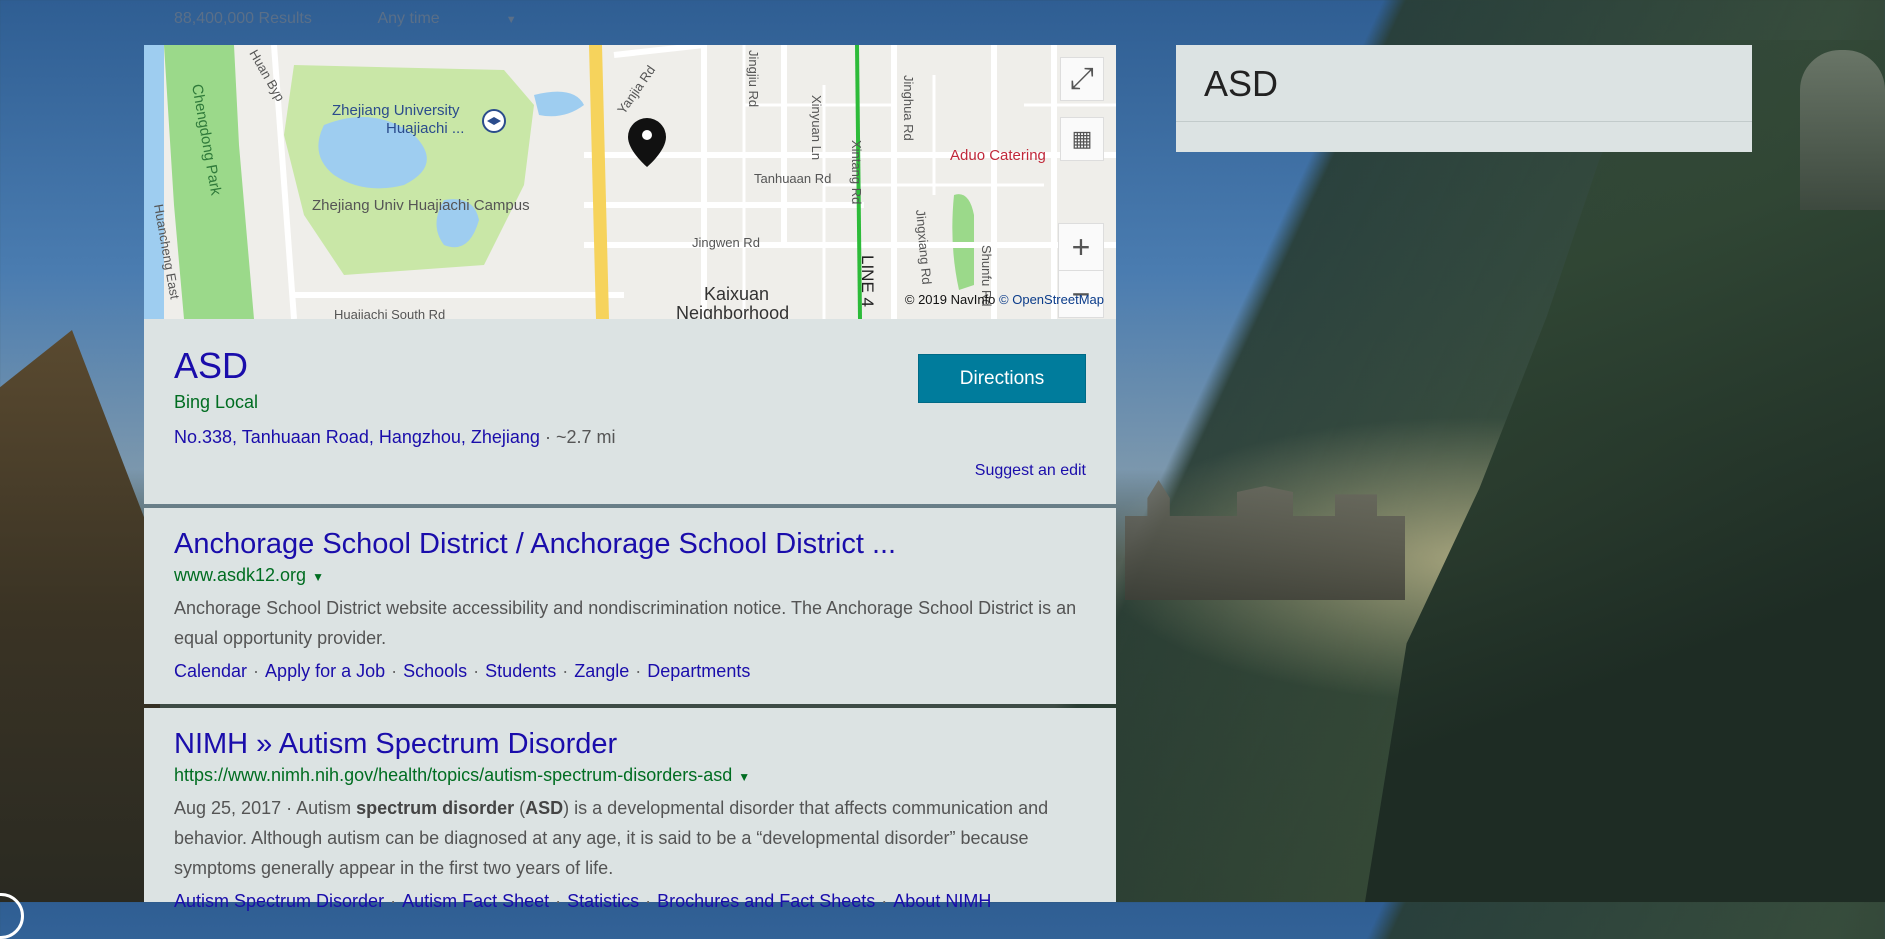 This screenshot has height=939, width=1885. Describe the element at coordinates (279, 901) in the screenshot. I see `deep-link: Autism Spectrum Disorder` at that location.